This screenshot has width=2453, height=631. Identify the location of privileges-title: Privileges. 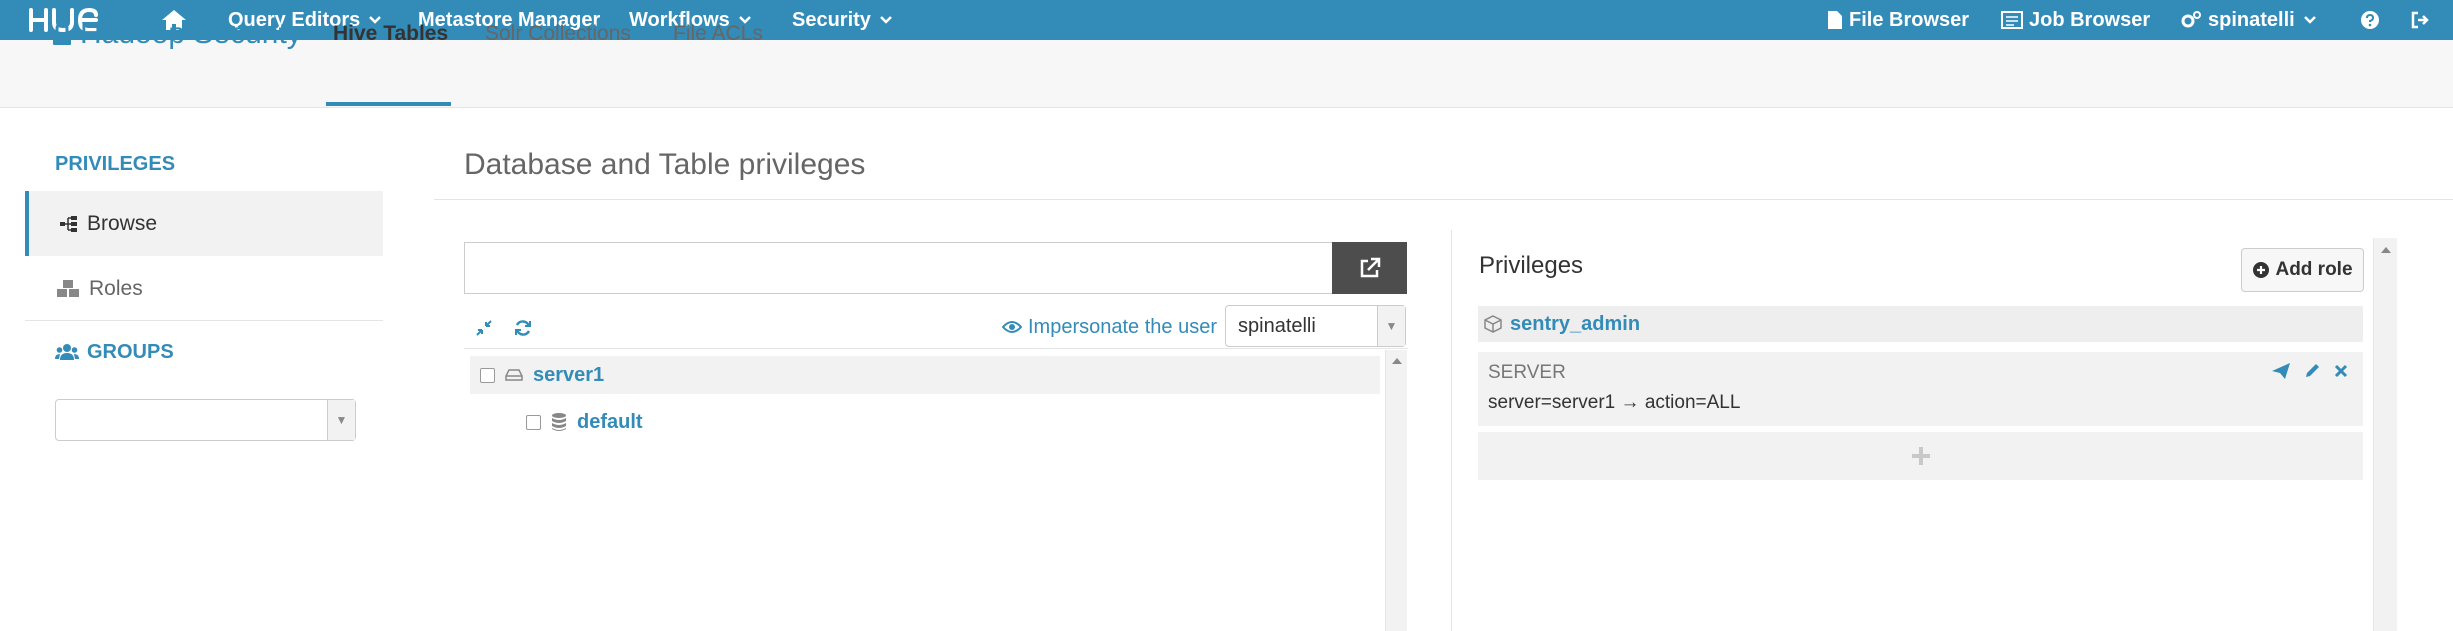
(1531, 265).